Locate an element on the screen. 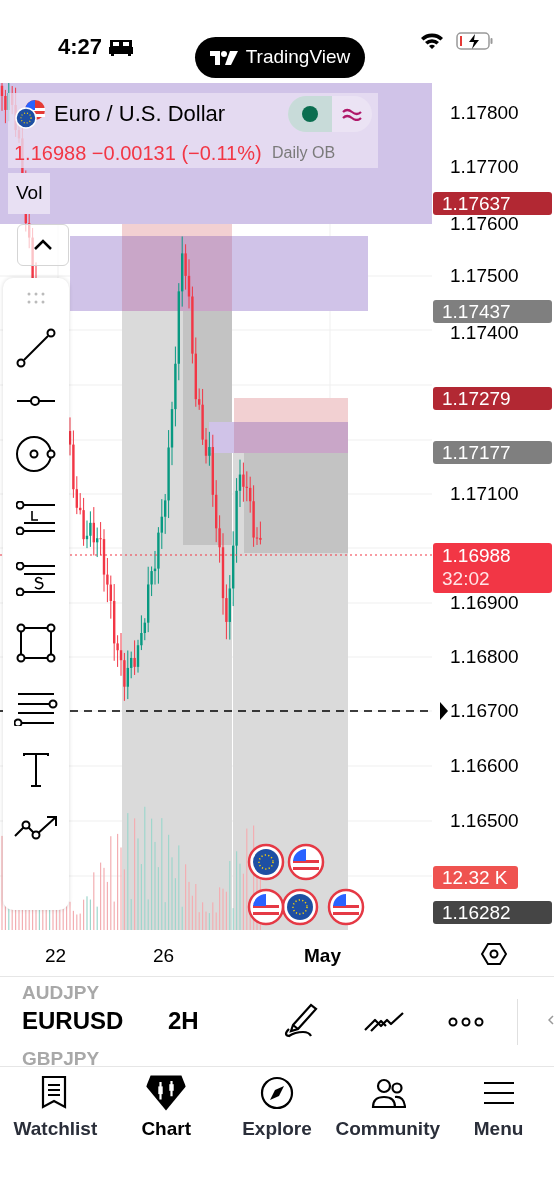  price-label: 1.16800 is located at coordinates (484, 656).